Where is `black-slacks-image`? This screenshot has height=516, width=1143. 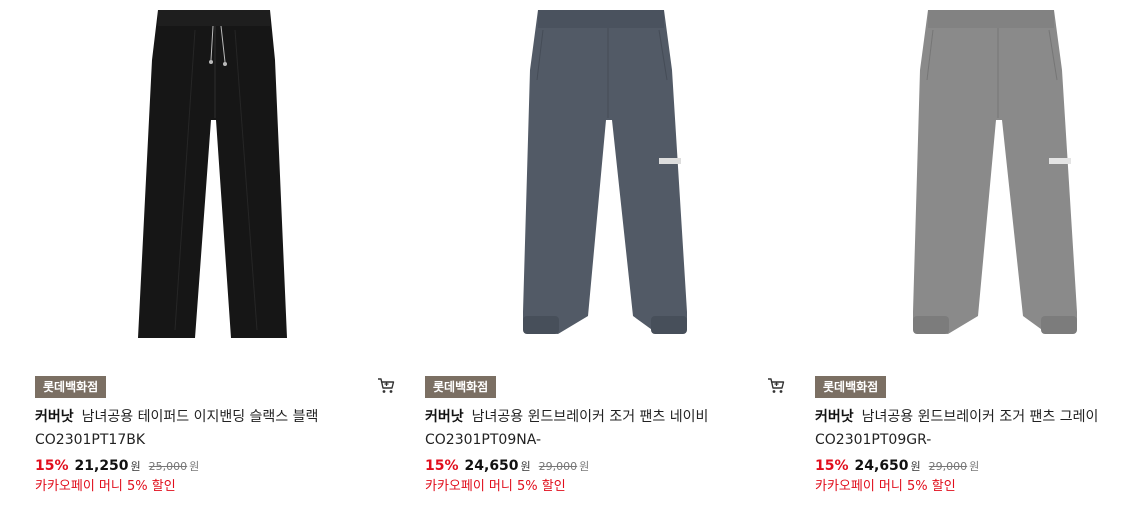
black-slacks-image is located at coordinates (212, 174).